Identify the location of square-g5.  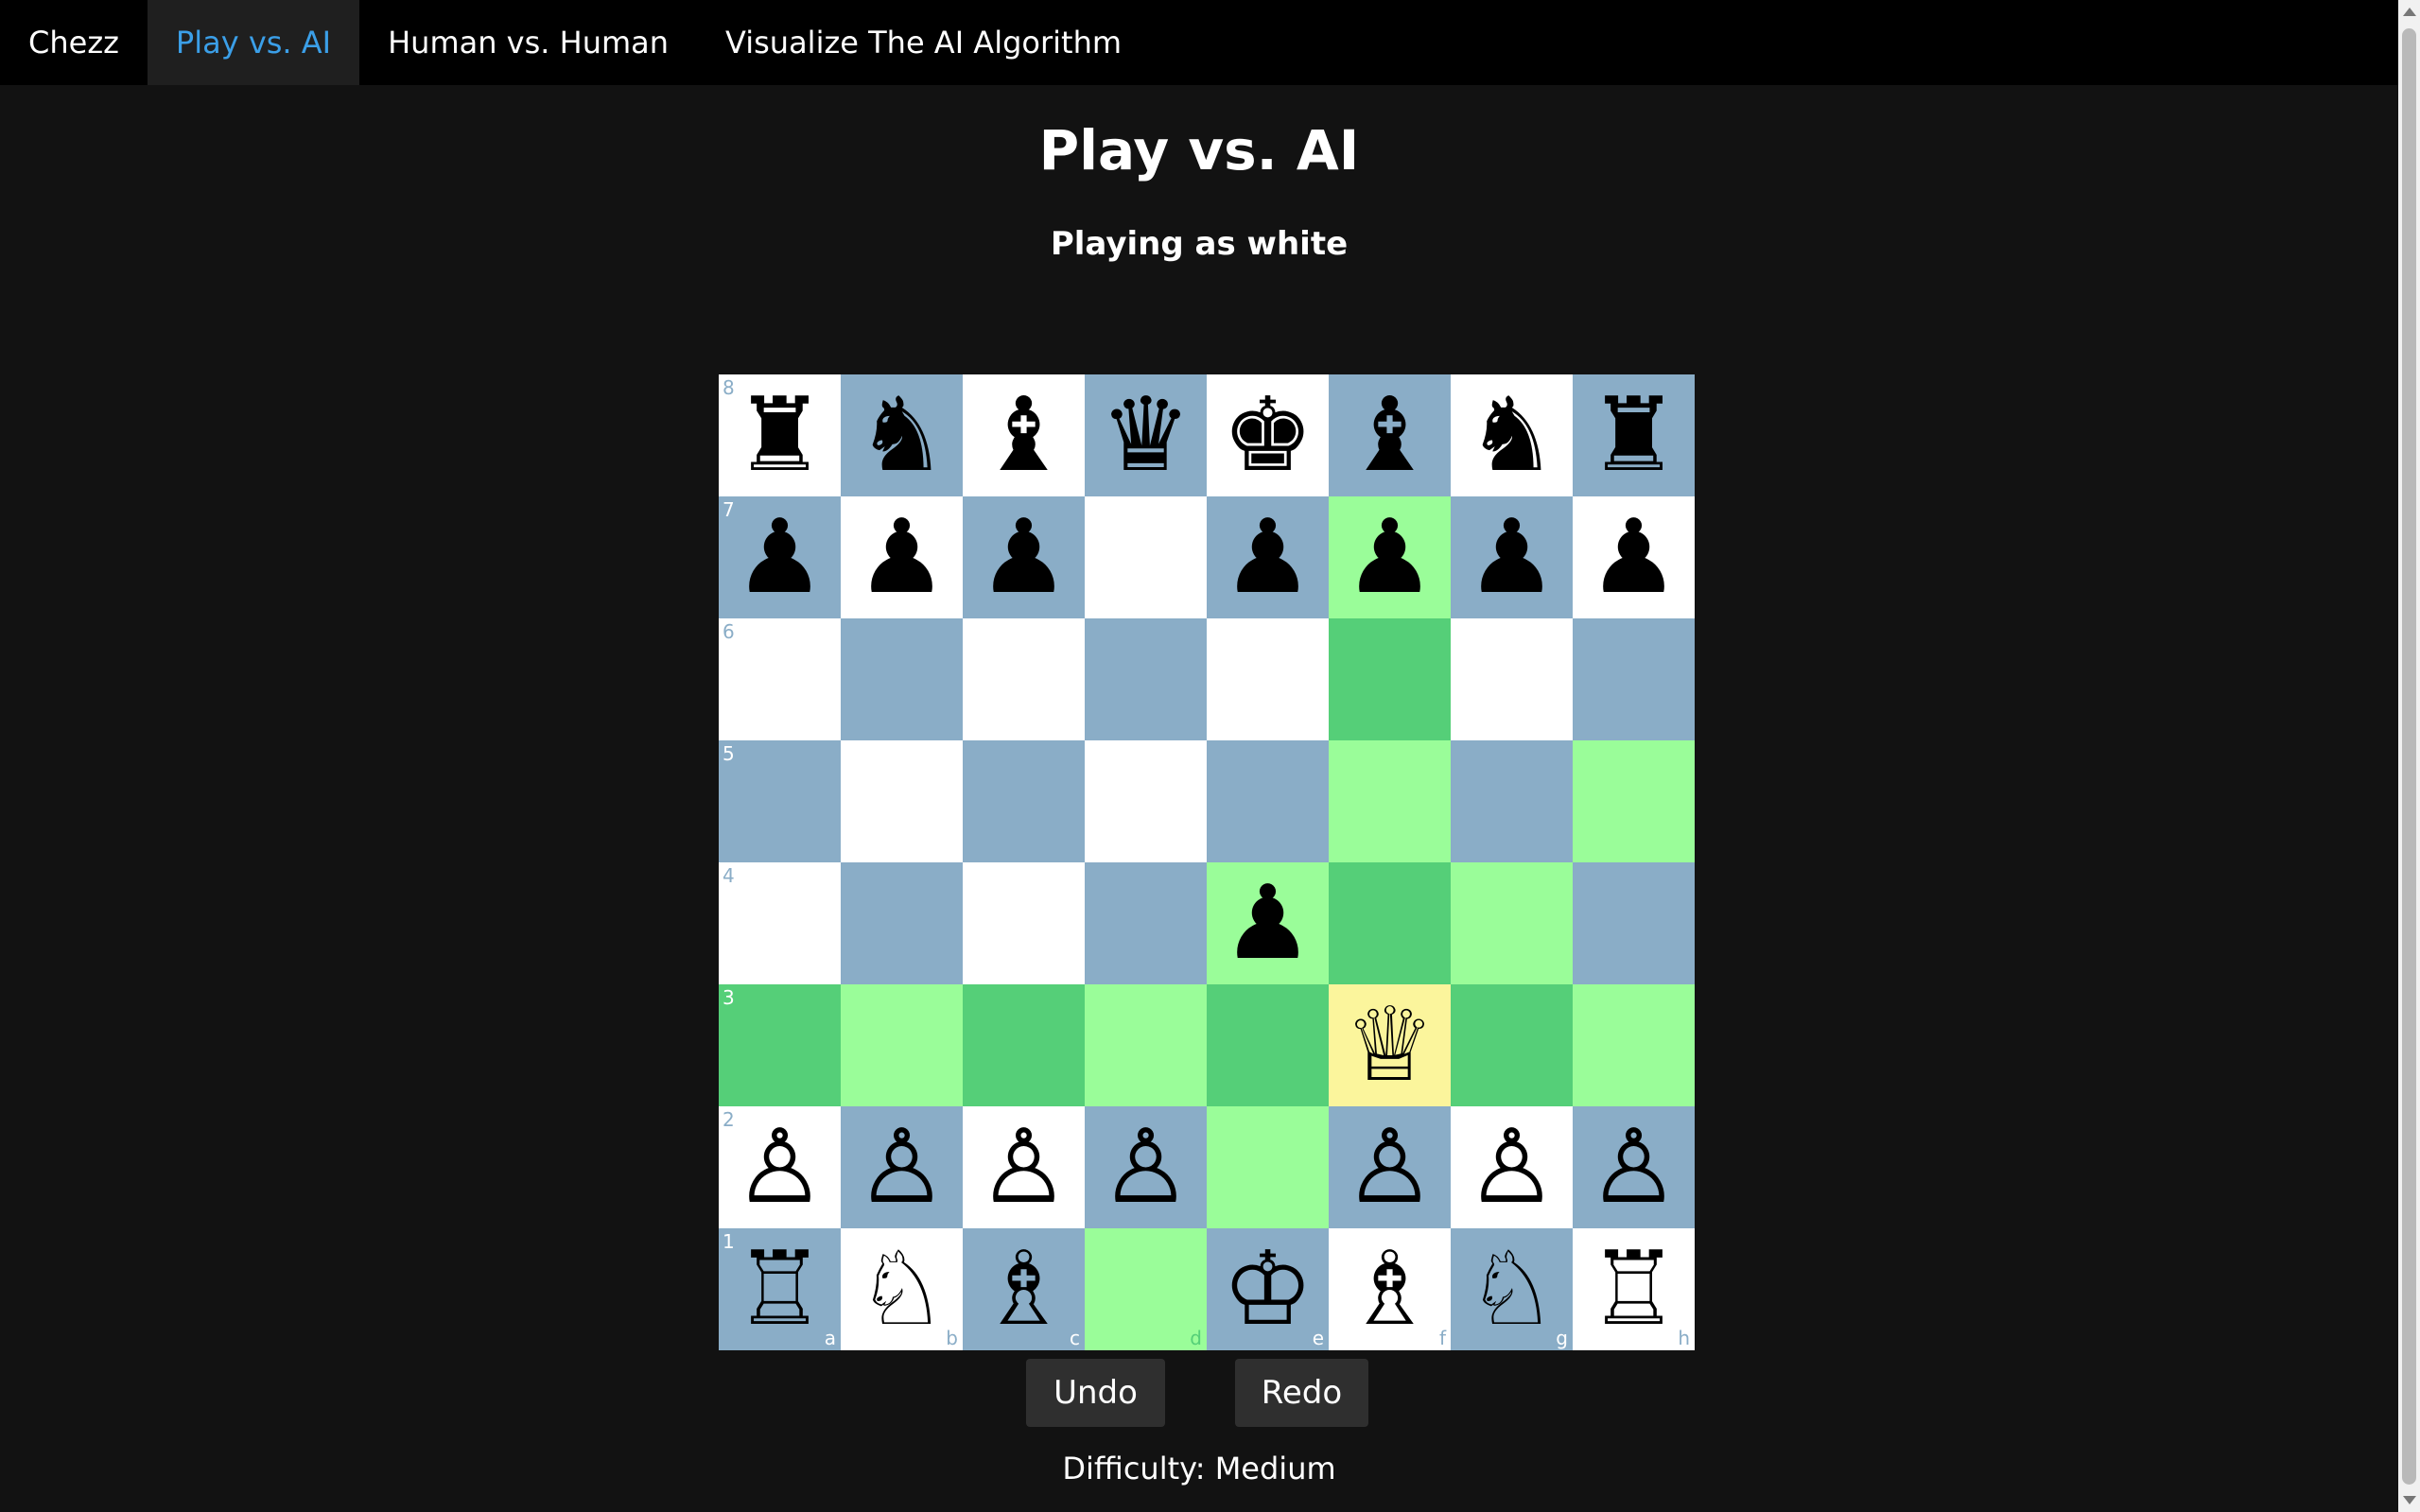
(1512, 801).